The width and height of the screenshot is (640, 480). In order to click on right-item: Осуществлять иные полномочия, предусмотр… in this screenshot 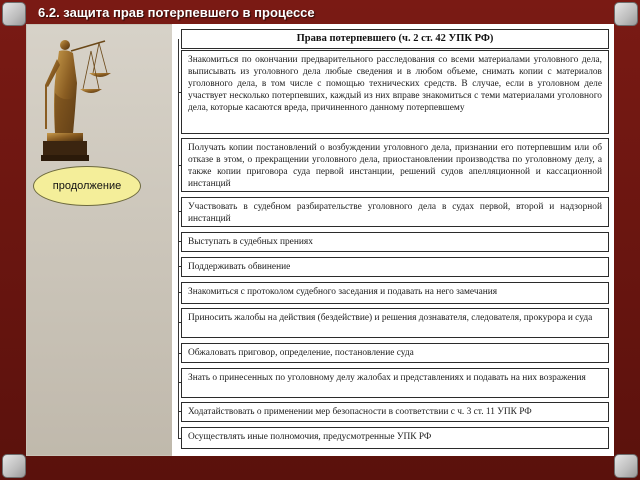, I will do `click(395, 438)`.